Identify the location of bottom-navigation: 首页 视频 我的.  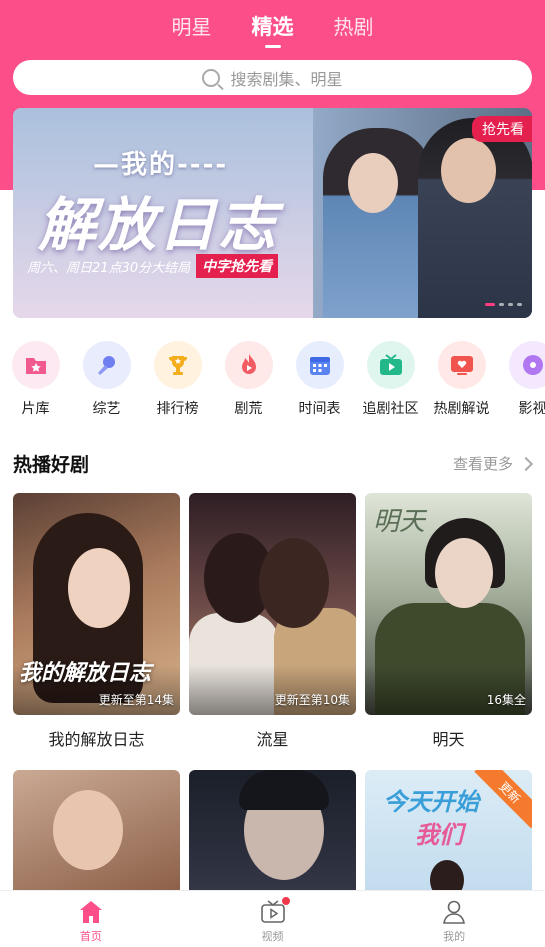
(272, 918).